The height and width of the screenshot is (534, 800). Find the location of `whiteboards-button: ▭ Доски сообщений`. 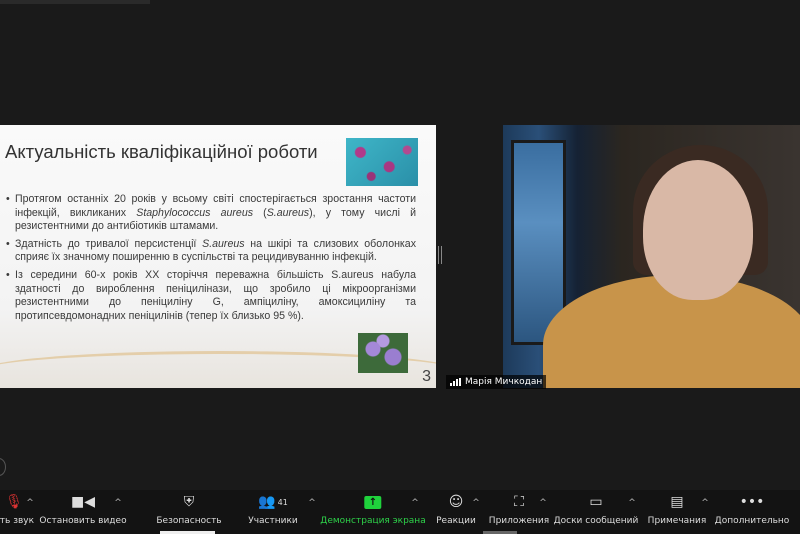

whiteboards-button: ▭ Доски сообщений is located at coordinates (596, 512).